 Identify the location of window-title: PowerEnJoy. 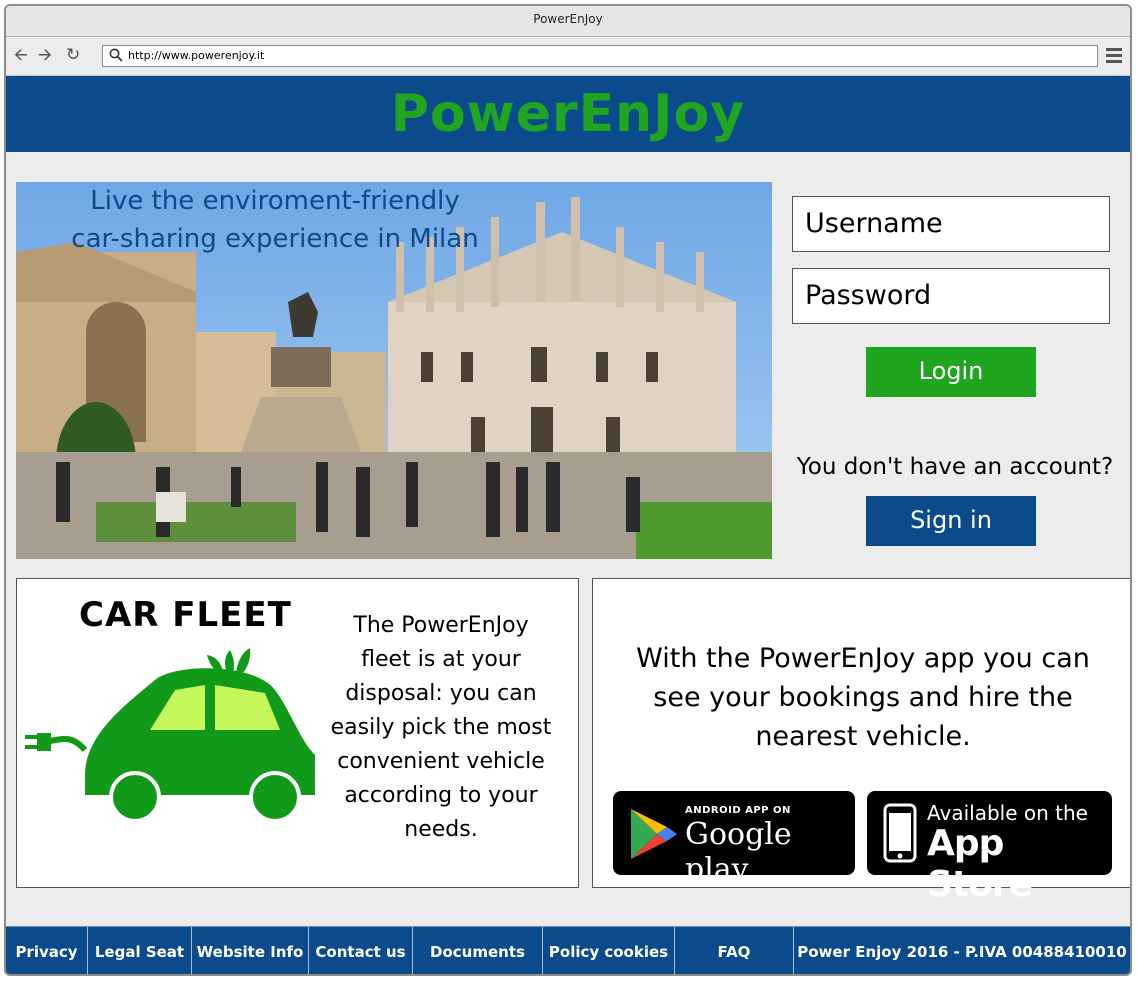
(568, 21).